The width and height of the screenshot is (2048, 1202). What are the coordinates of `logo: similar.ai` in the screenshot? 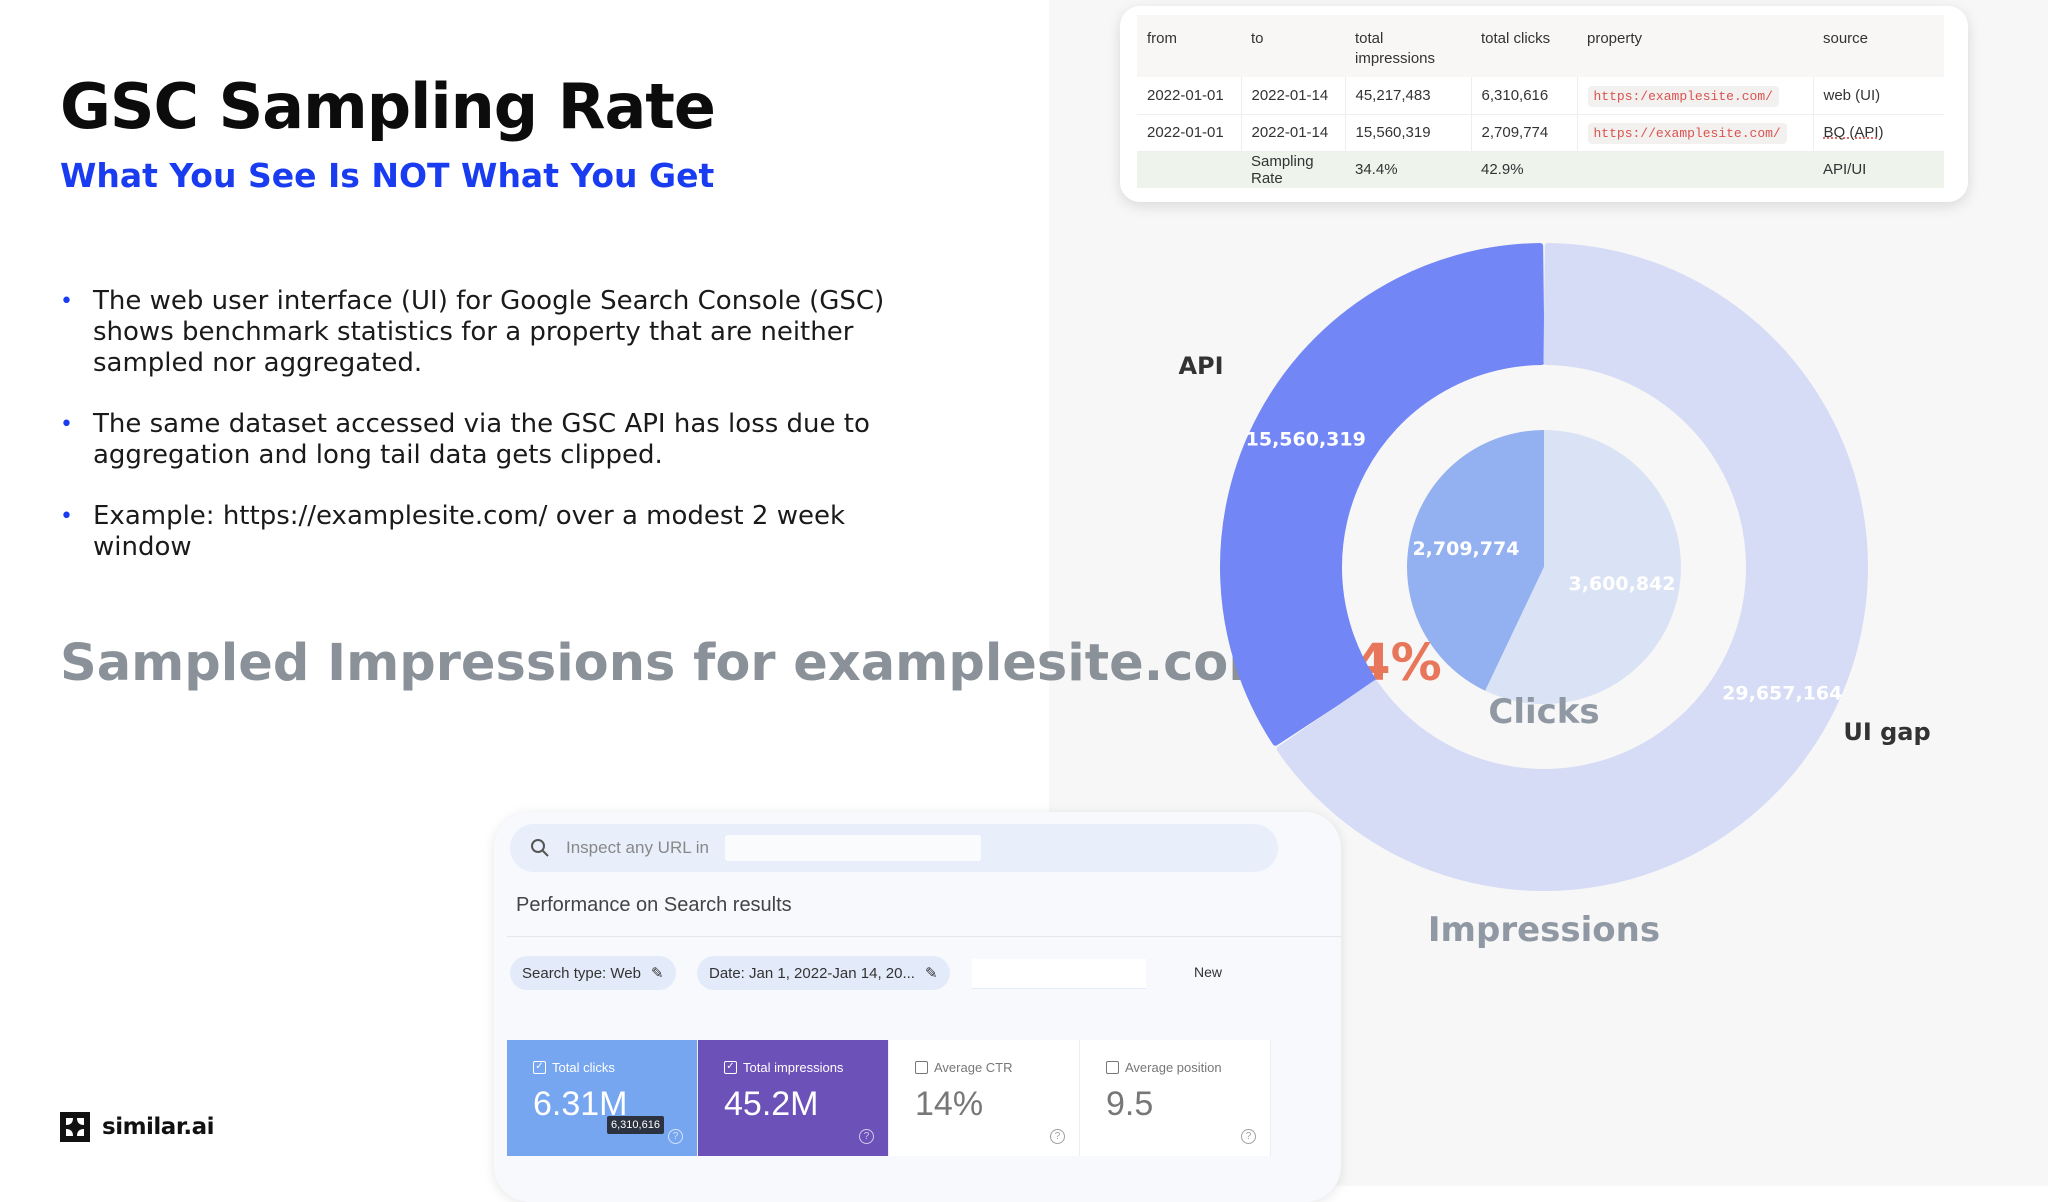 It's located at (137, 1127).